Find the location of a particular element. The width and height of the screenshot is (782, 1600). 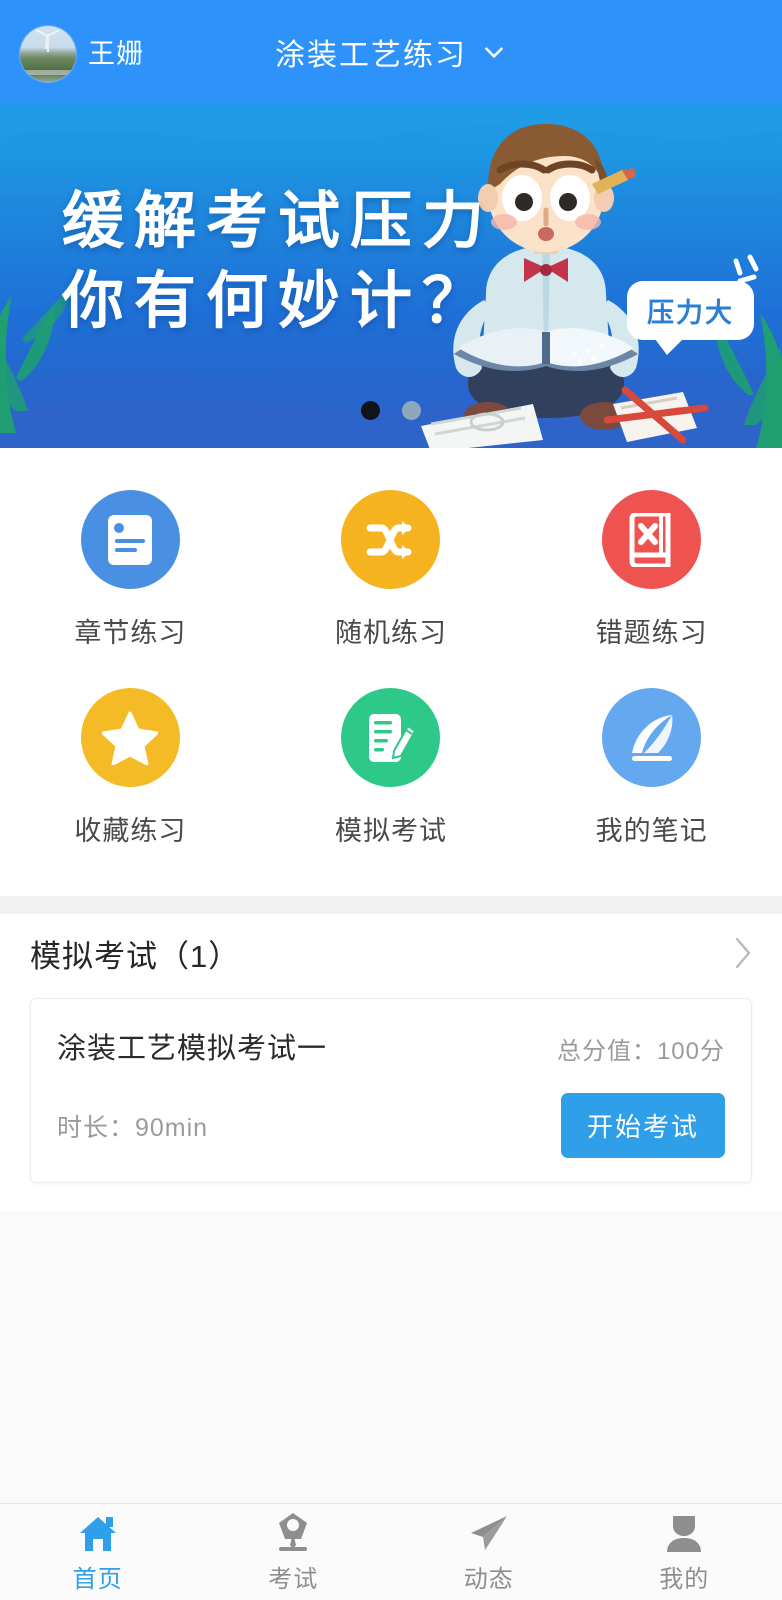

mock-exam-header: 模拟考试（1） is located at coordinates (391, 953).